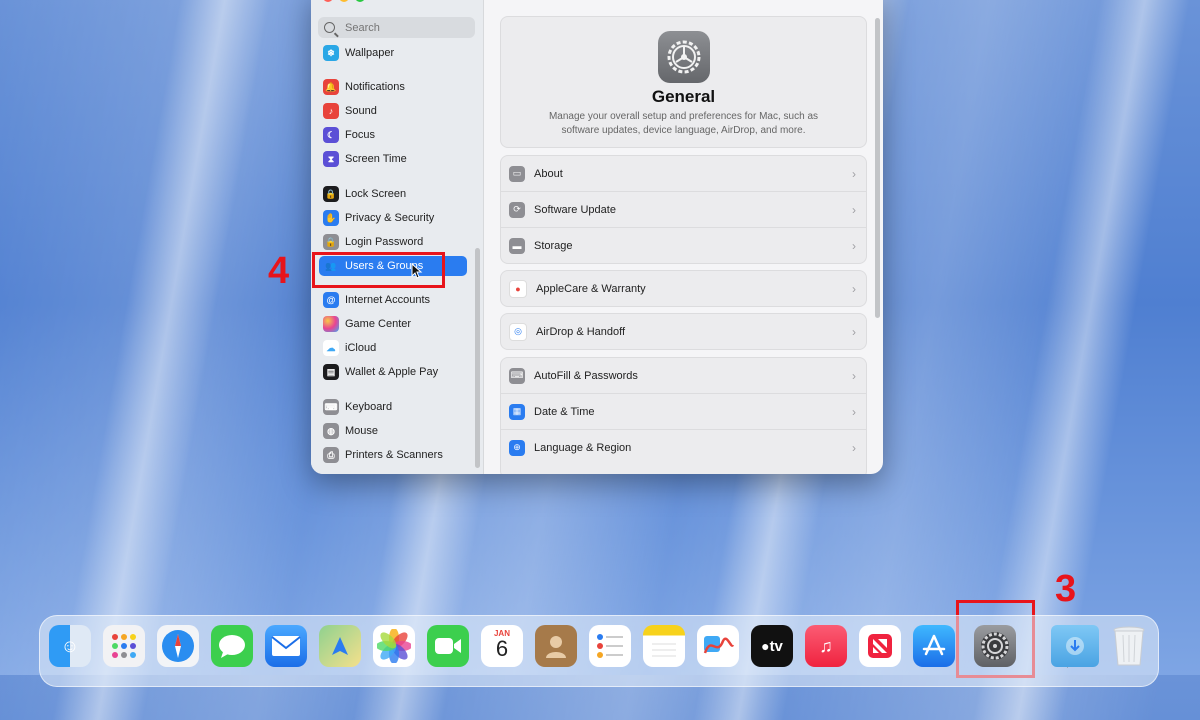 This screenshot has height=720, width=1200. Describe the element at coordinates (328, 1) in the screenshot. I see `close-button` at that location.